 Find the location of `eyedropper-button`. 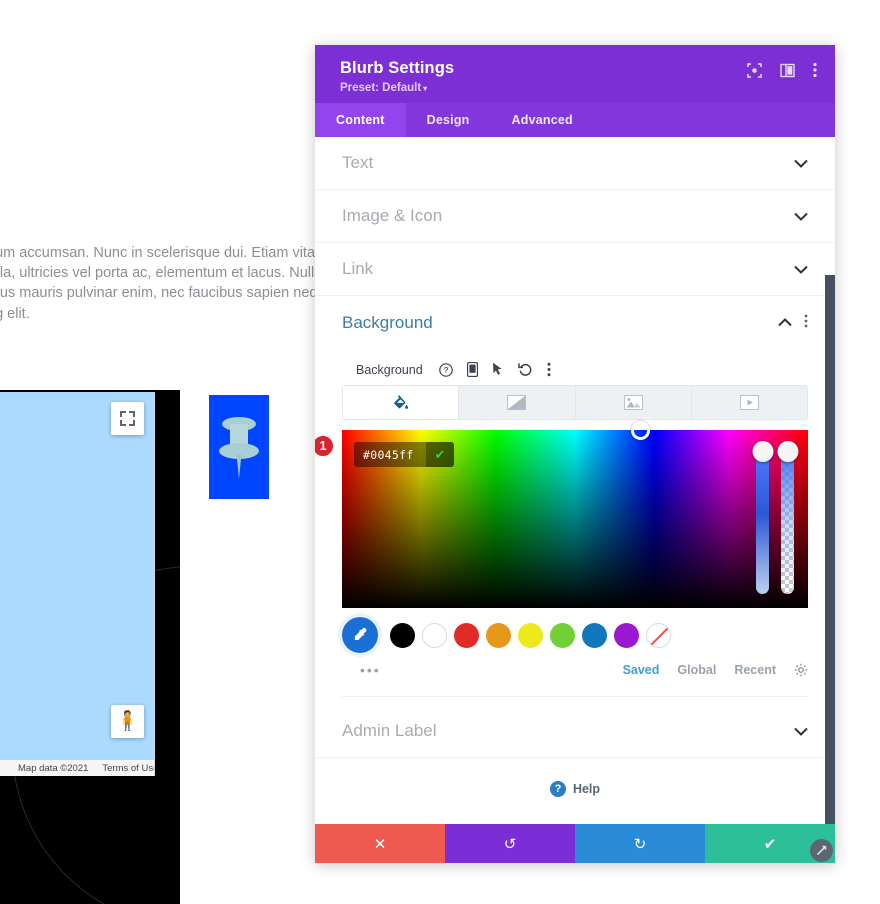

eyedropper-button is located at coordinates (360, 635).